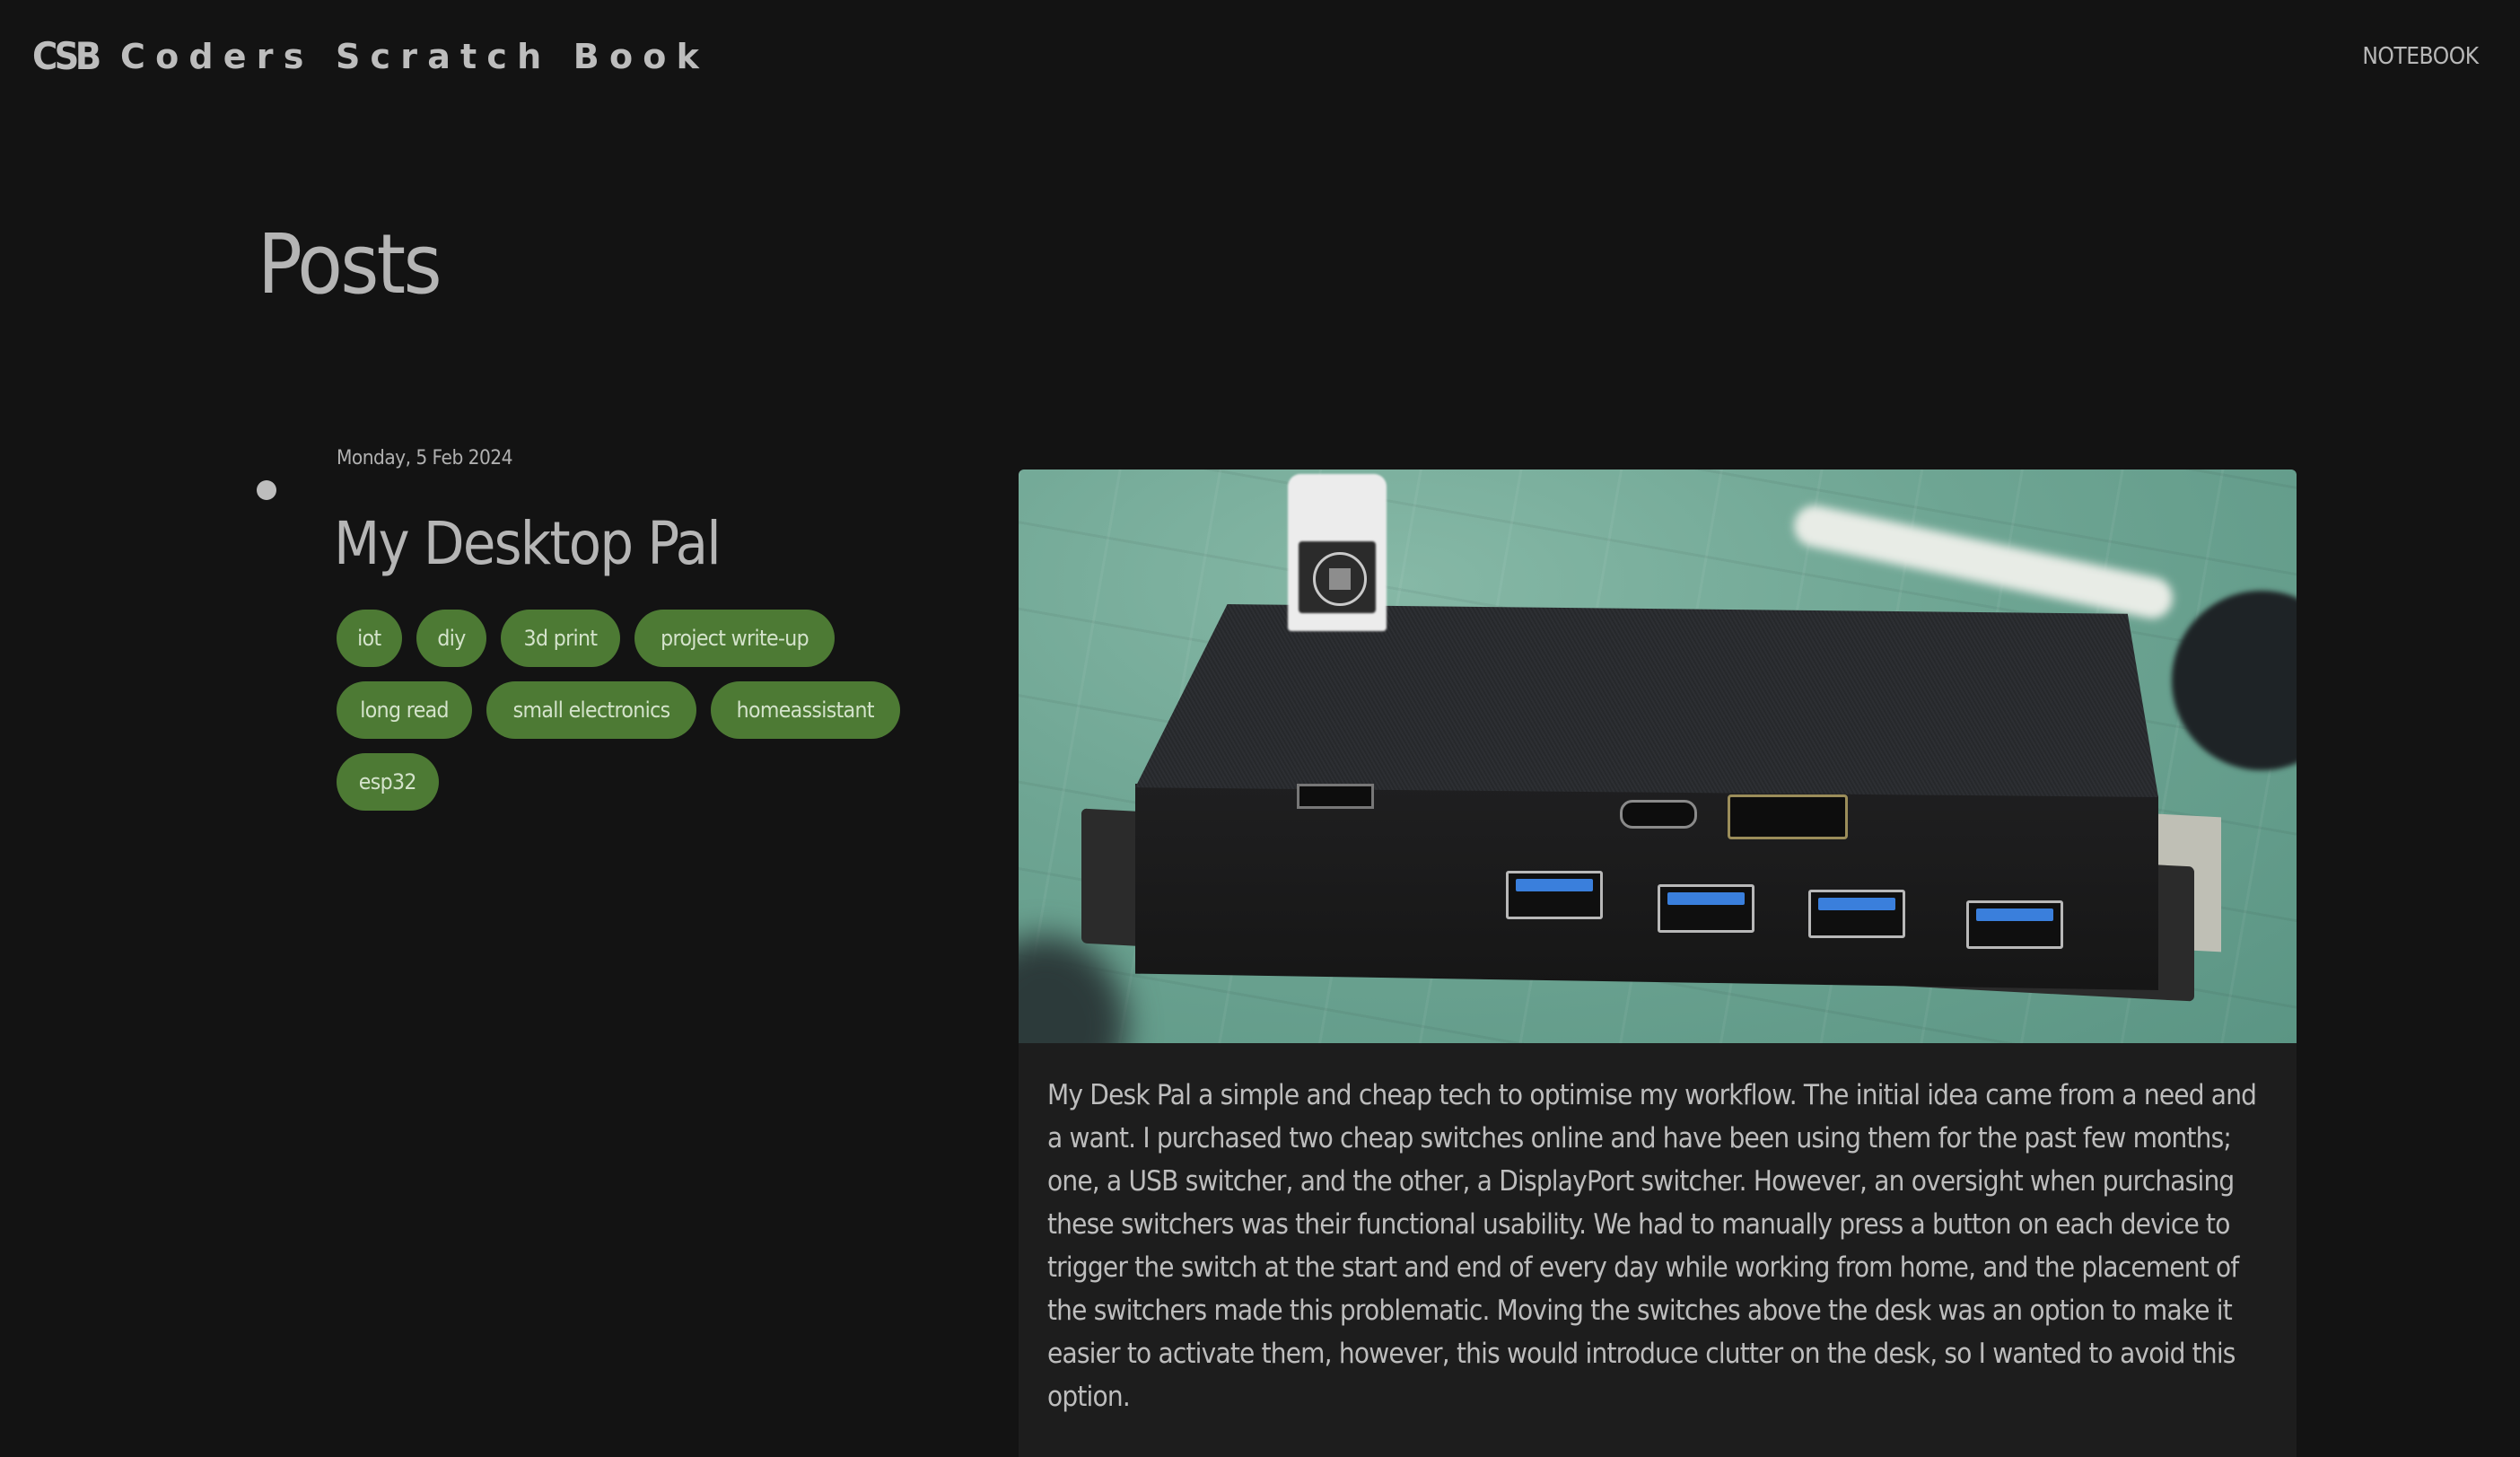  I want to click on tag-label: small electronics, so click(591, 711).